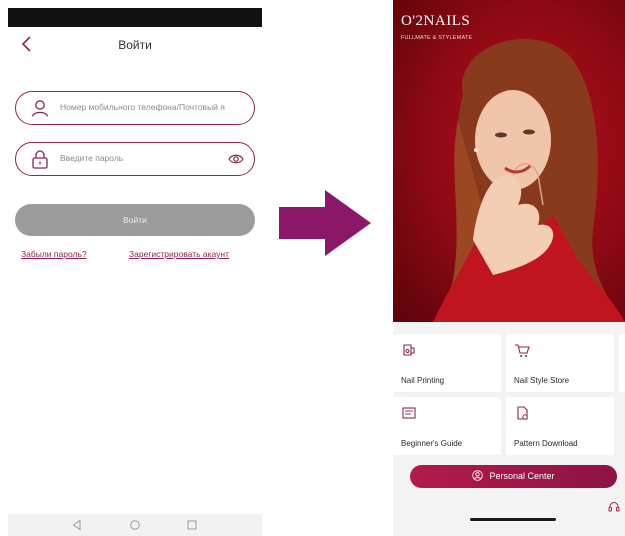 This screenshot has height=536, width=625. Describe the element at coordinates (409, 413) in the screenshot. I see `guide-icon` at that location.